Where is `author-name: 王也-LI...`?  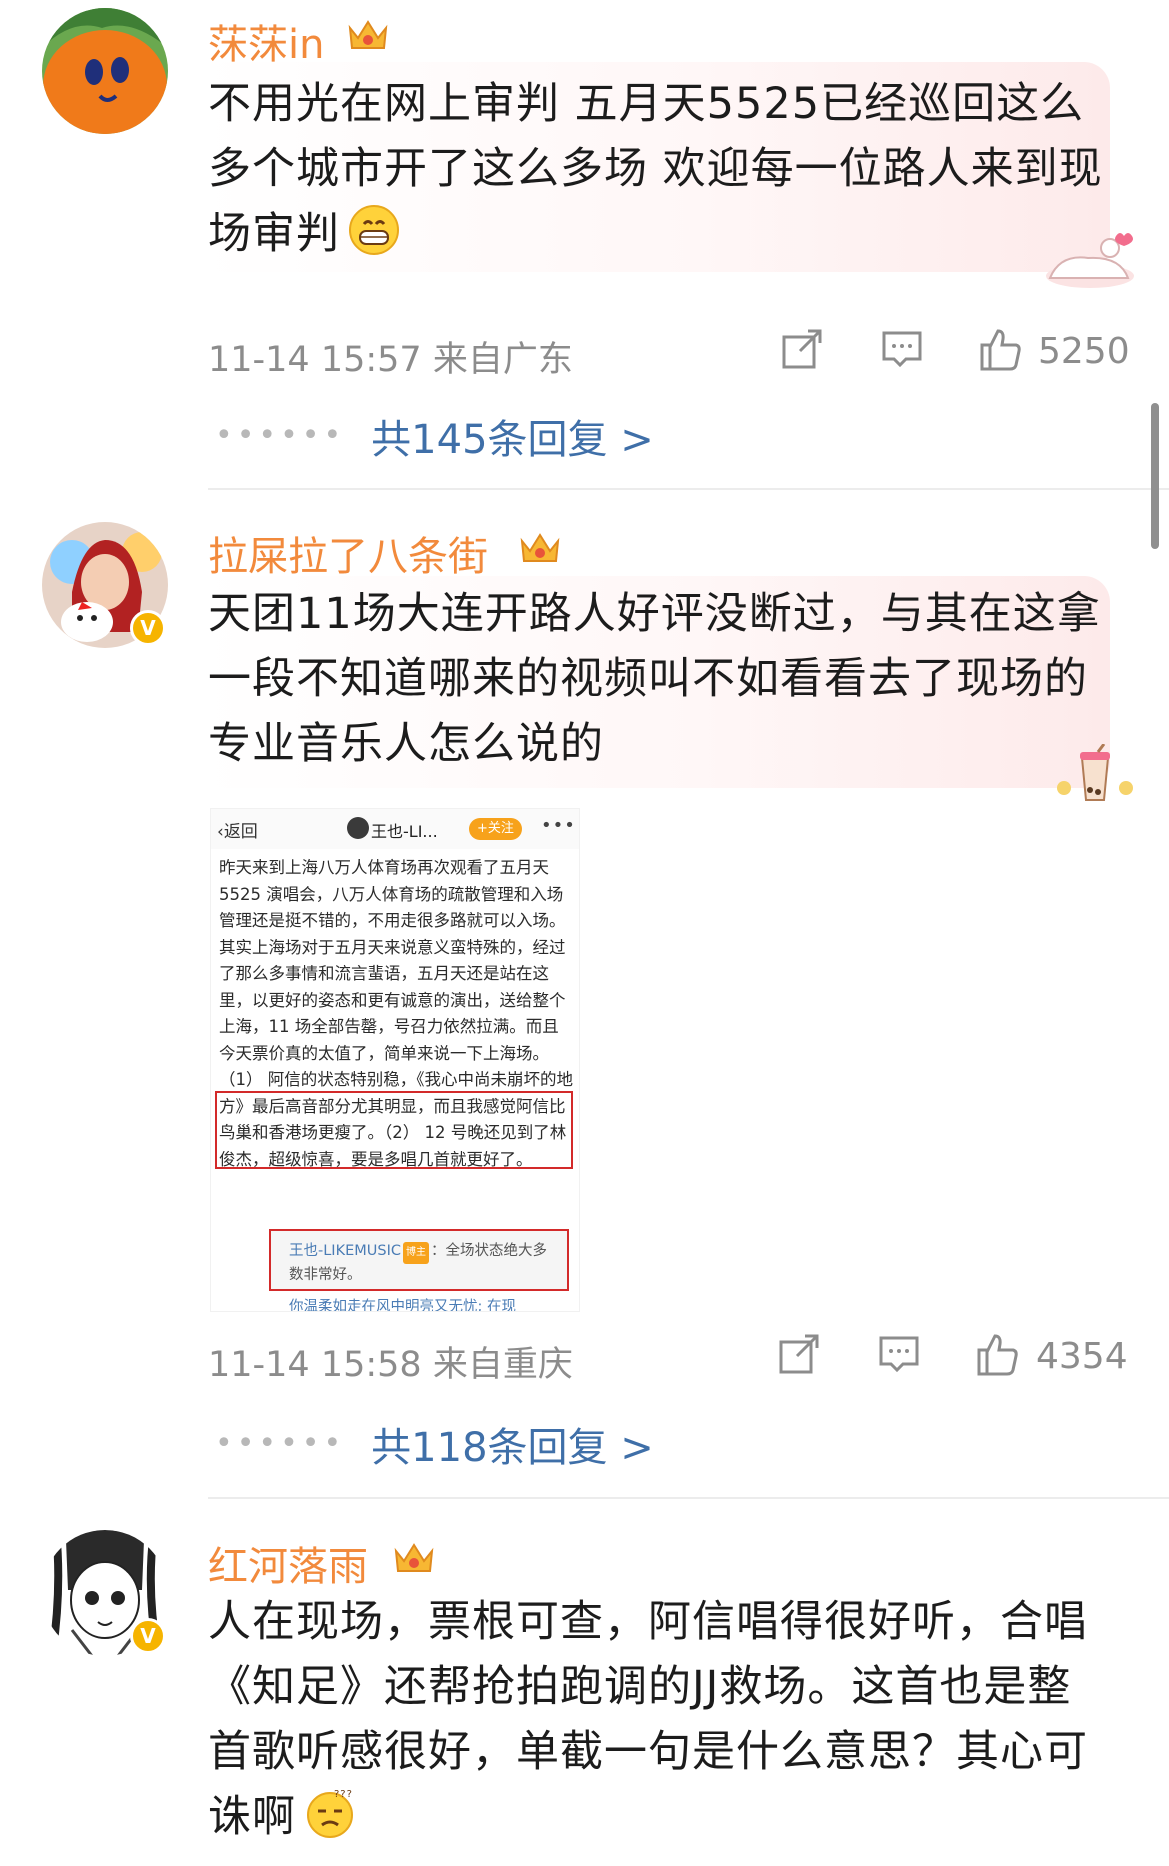
author-name: 王也-LI... is located at coordinates (404, 831).